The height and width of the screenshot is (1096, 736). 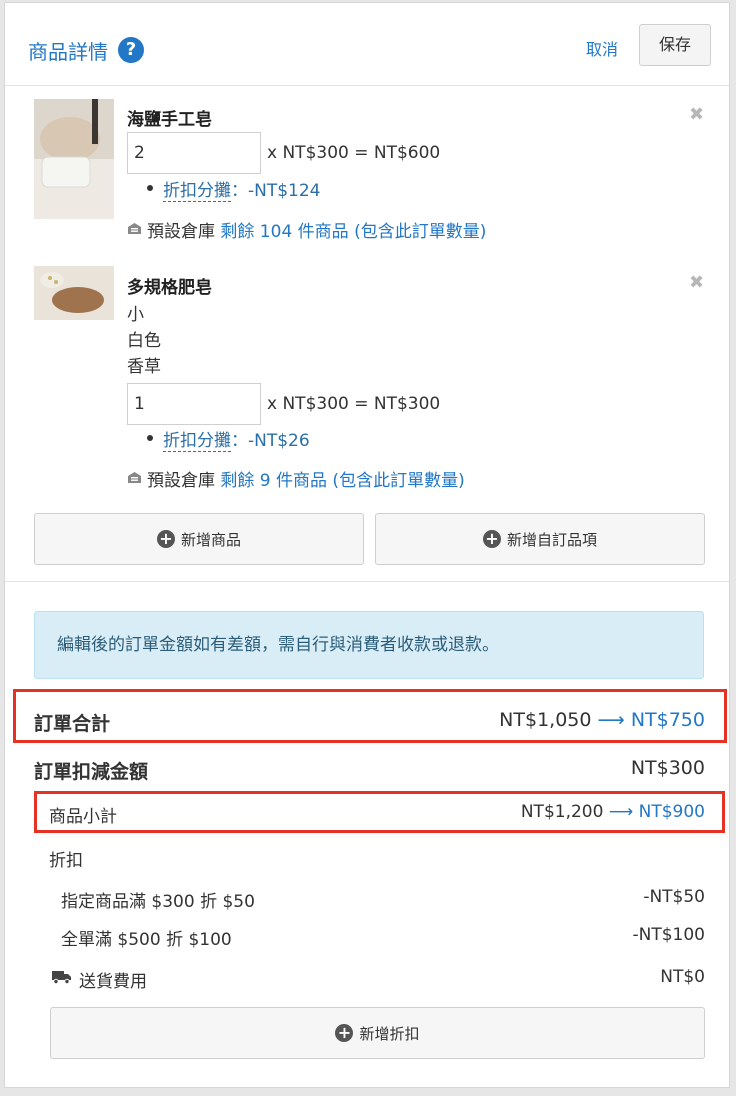 I want to click on warehouse-info: 預設倉庫 剩餘 104 件商品 (包含此訂單數量), so click(x=316, y=229).